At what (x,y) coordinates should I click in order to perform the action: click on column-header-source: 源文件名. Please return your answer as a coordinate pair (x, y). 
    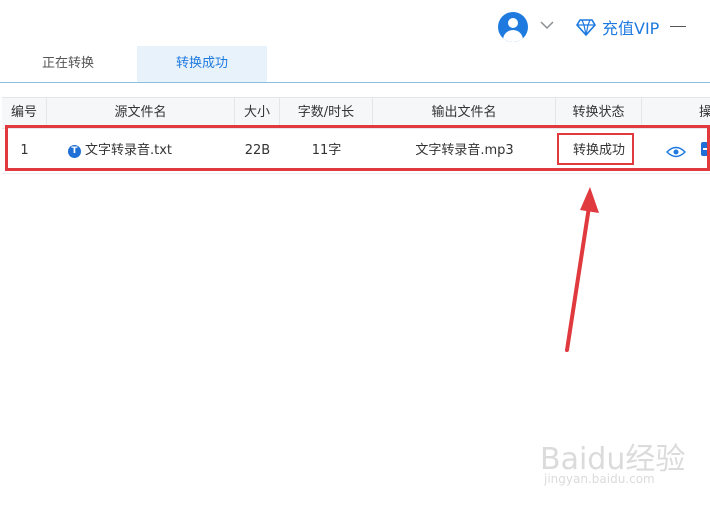
    Looking at the image, I should click on (141, 113).